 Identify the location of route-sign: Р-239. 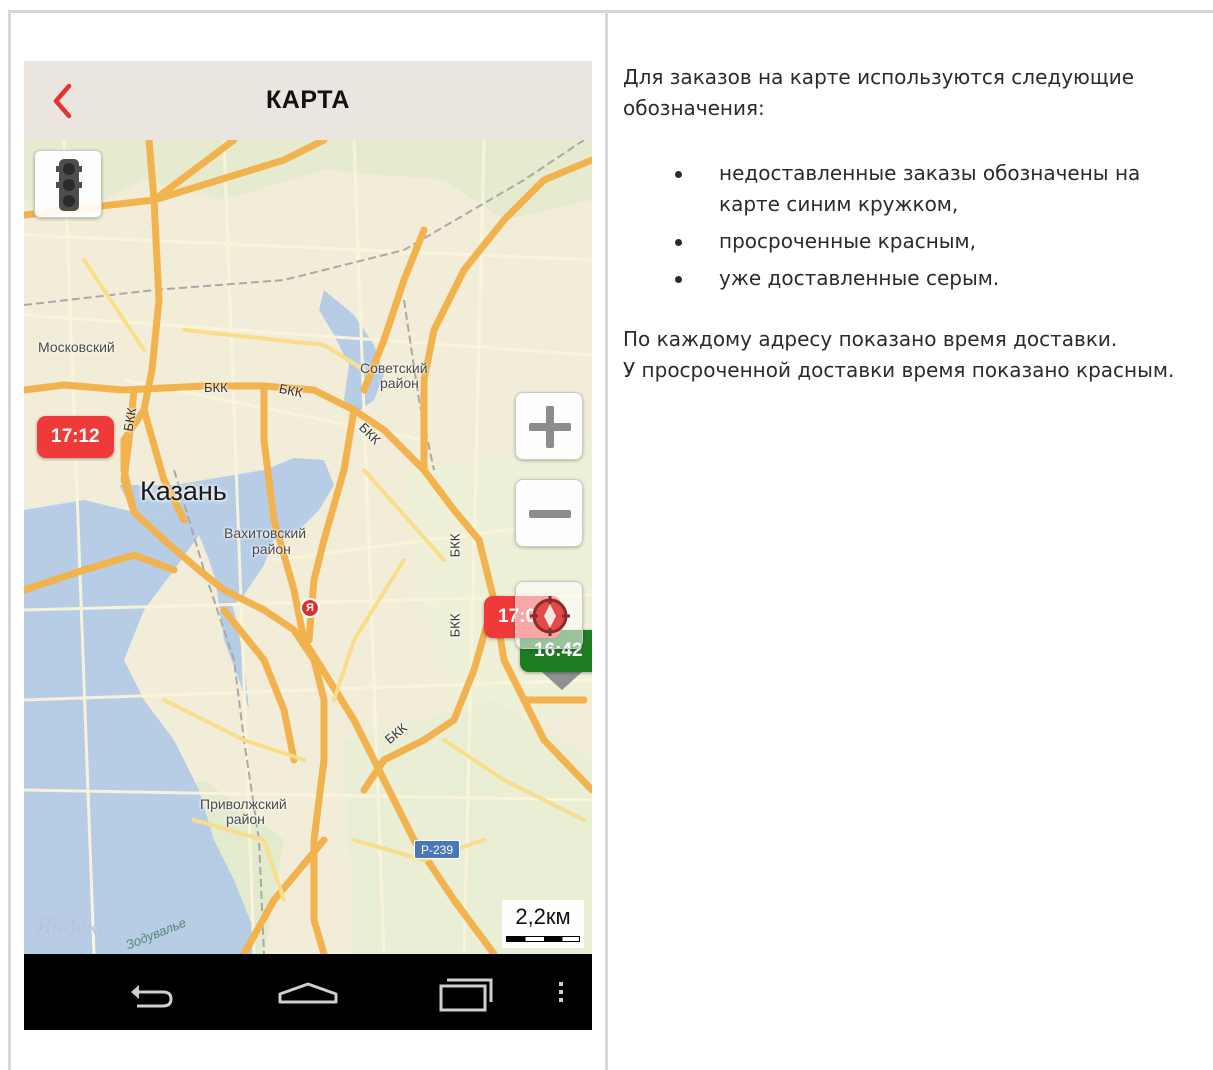
(437, 849).